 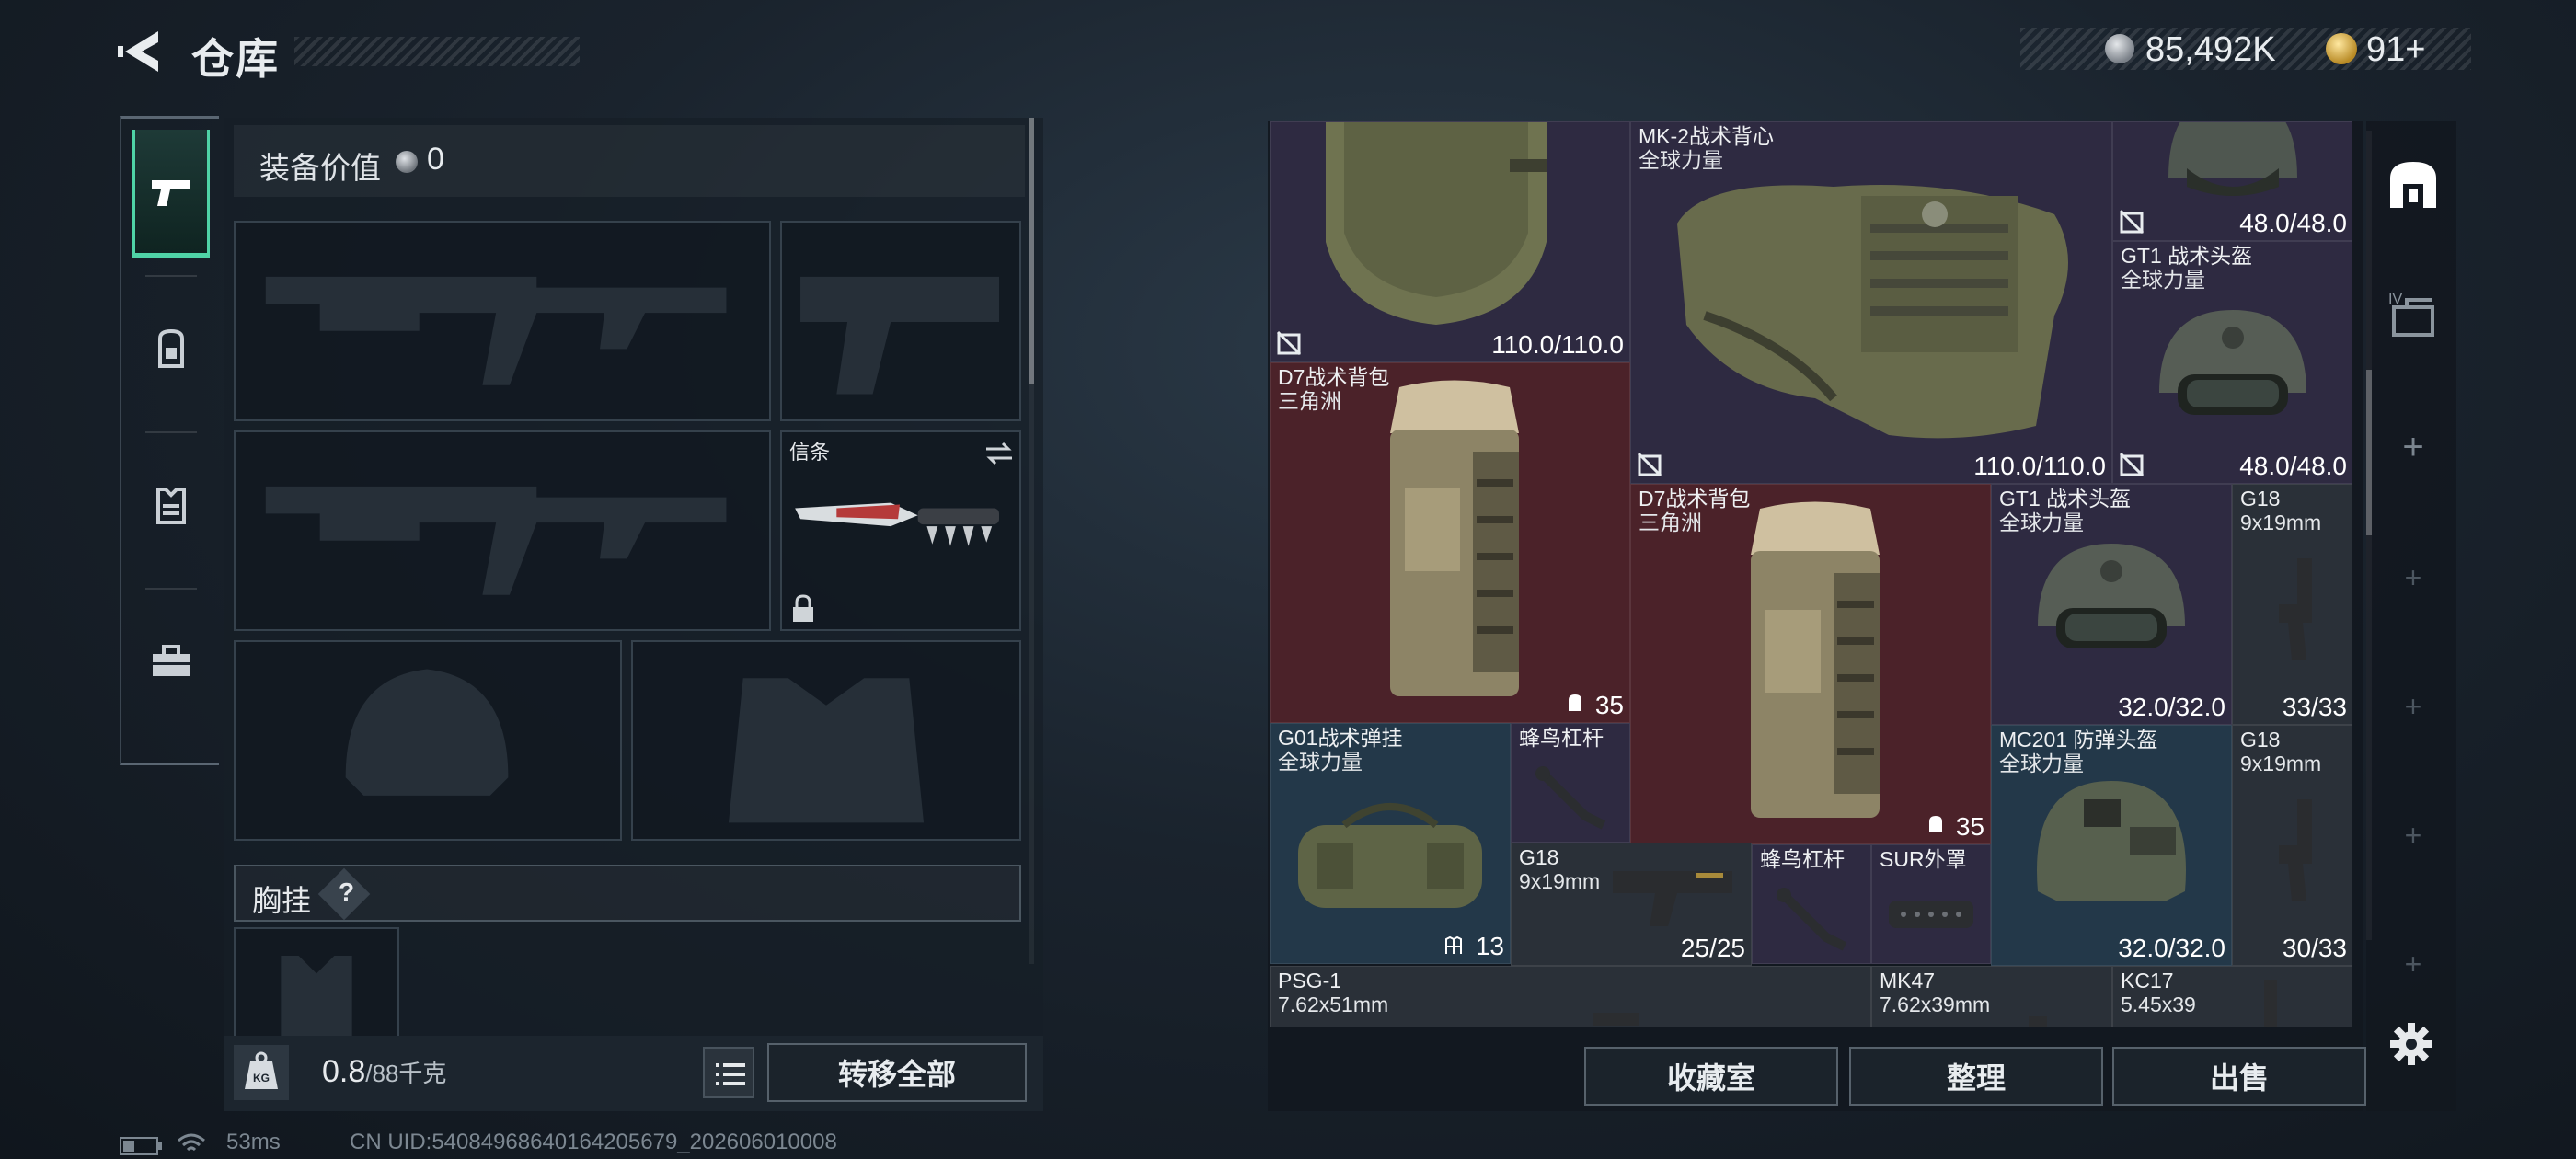 I want to click on stash-item-mk47-rifle: MK47 7.62x39mm, so click(x=1991, y=996).